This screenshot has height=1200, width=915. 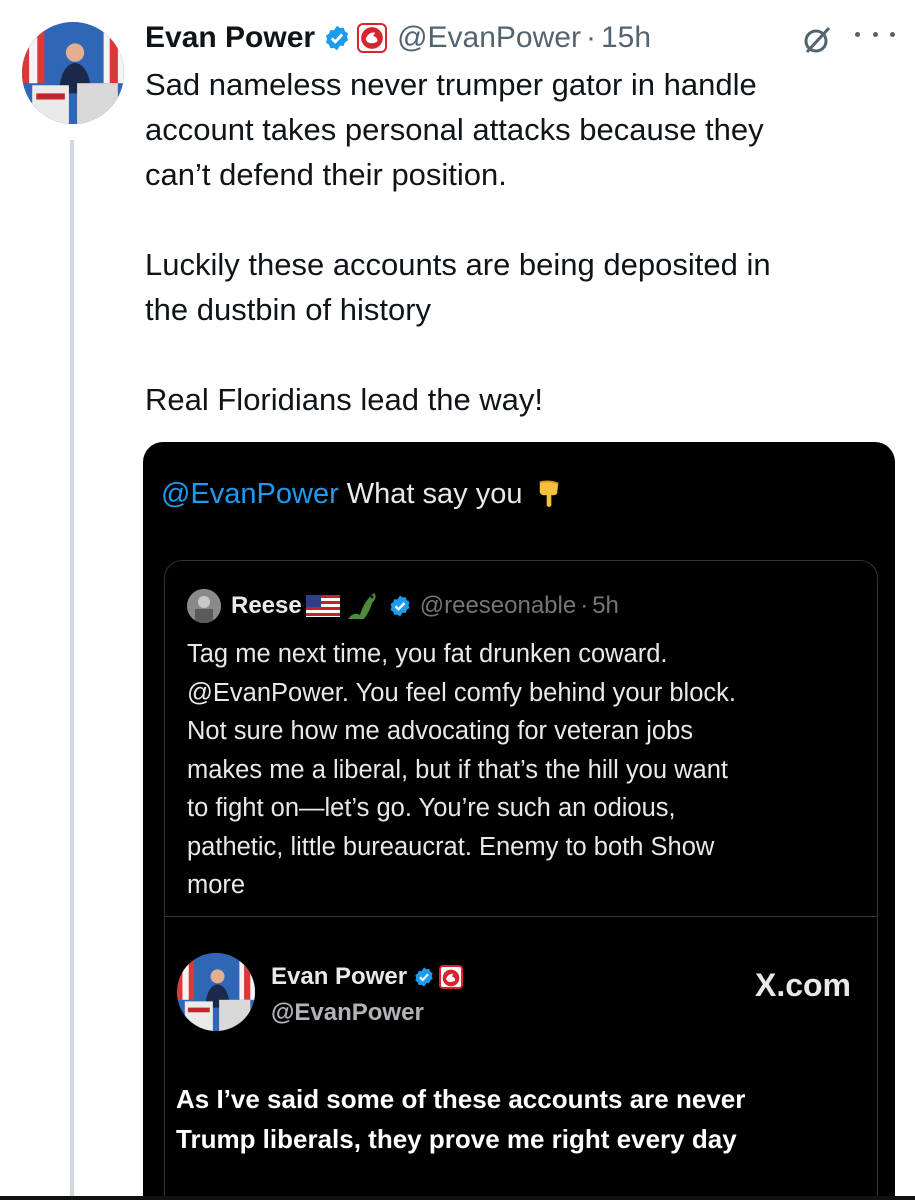 I want to click on quoted-handle: @reeseonable, so click(x=498, y=606).